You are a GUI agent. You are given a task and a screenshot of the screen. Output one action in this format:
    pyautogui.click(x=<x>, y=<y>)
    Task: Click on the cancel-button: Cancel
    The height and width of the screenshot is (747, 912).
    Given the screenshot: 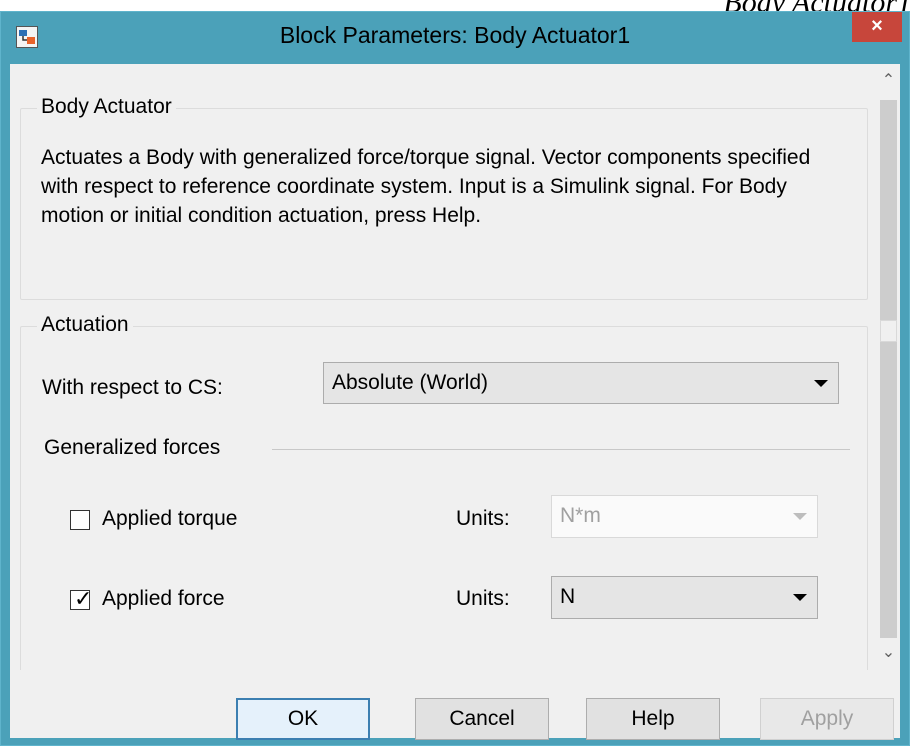 What is the action you would take?
    pyautogui.click(x=482, y=719)
    